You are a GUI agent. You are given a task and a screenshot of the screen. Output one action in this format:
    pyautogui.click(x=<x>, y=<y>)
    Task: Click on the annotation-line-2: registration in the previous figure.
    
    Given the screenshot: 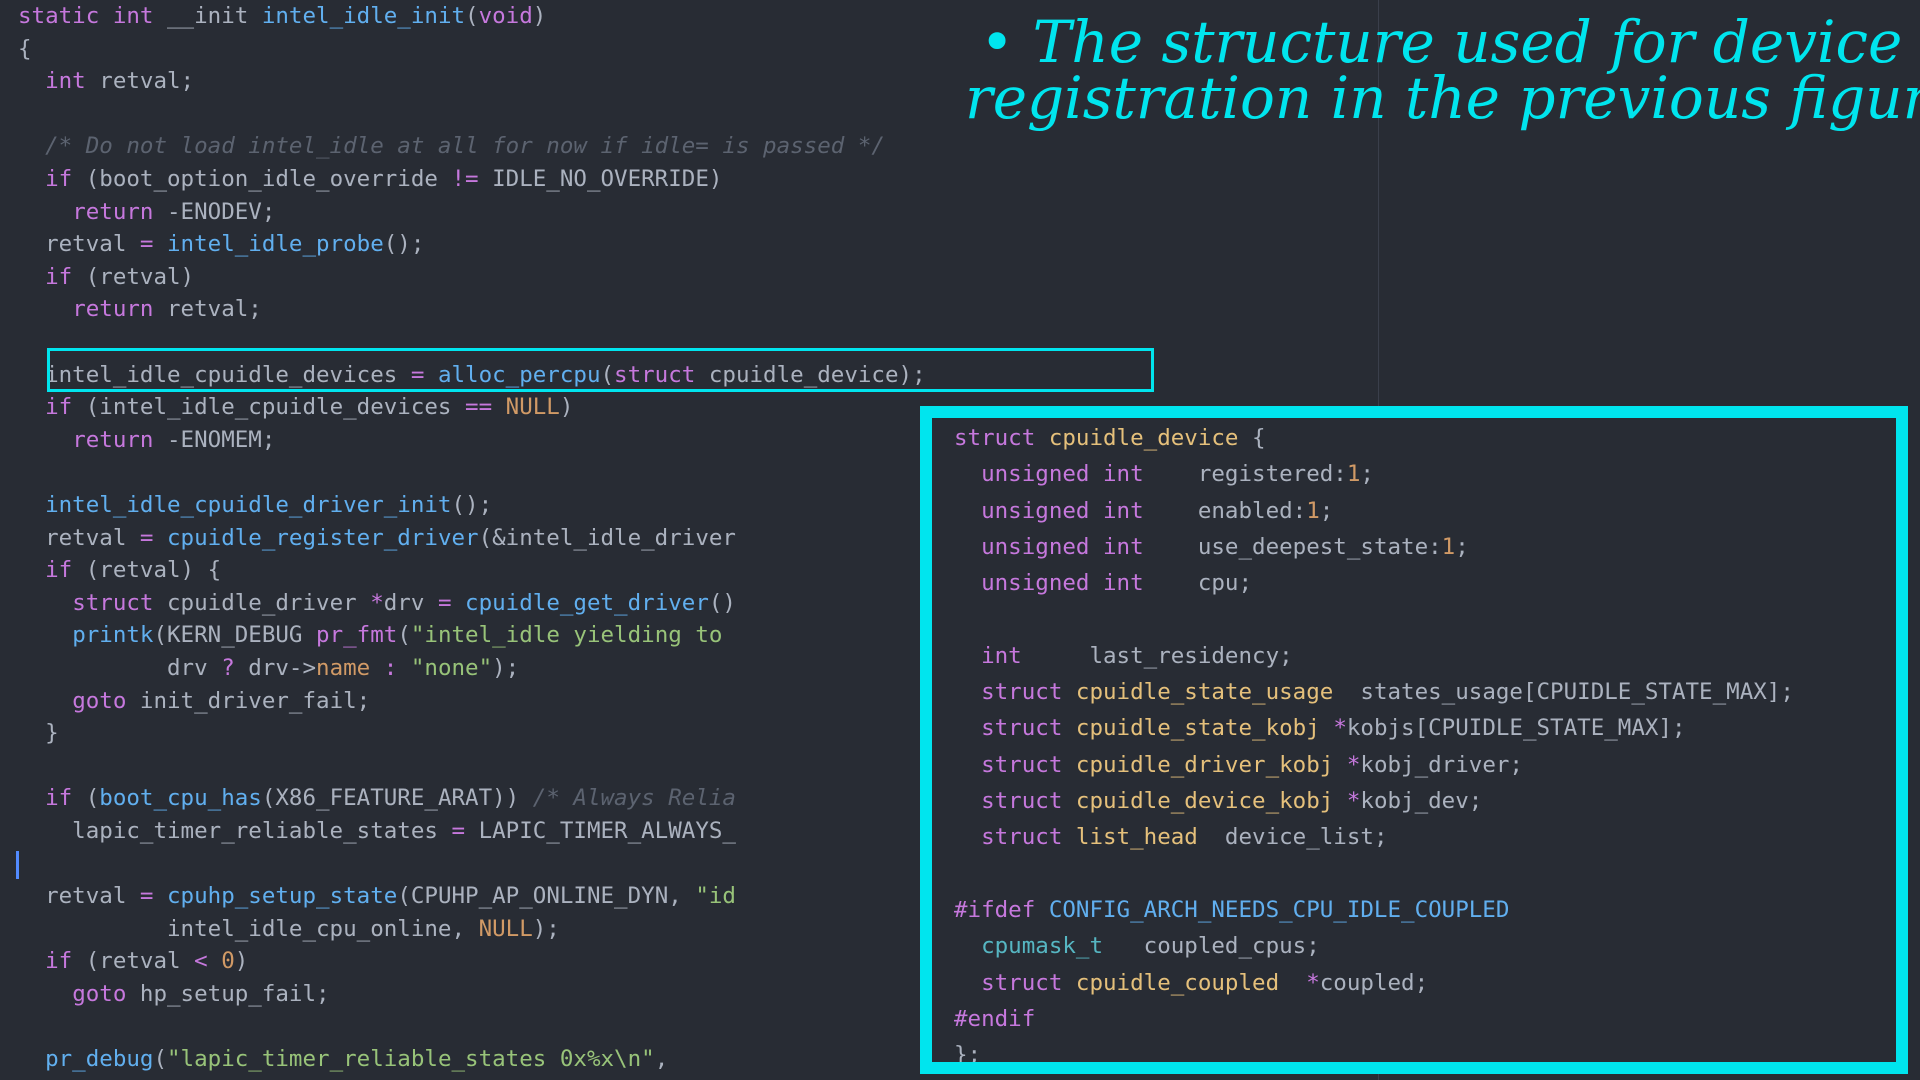 What is the action you would take?
    pyautogui.click(x=1442, y=98)
    